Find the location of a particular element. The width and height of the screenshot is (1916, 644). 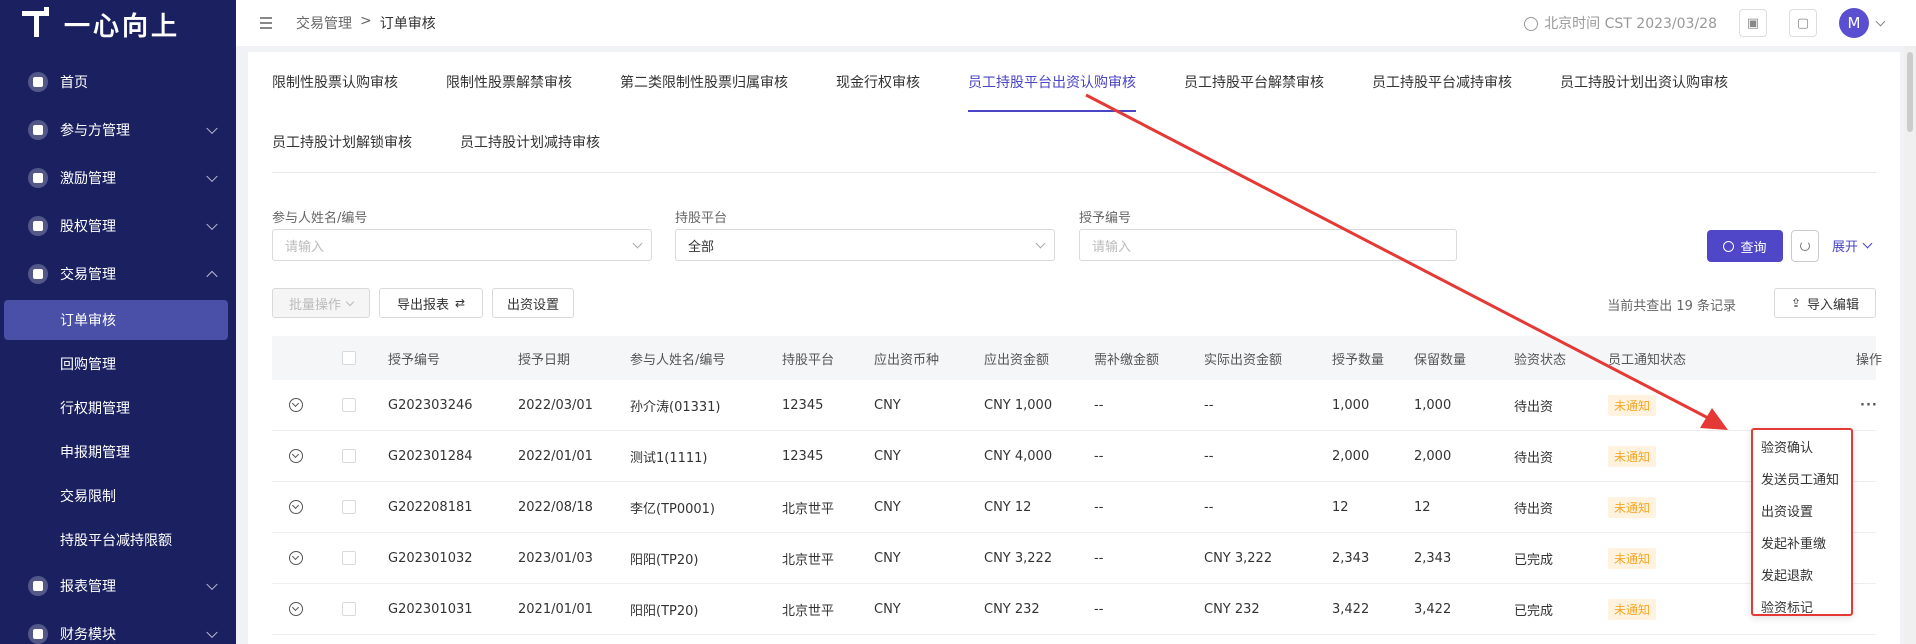

tab-platform-unlock: 员工持股平台解禁审核 is located at coordinates (1254, 82).